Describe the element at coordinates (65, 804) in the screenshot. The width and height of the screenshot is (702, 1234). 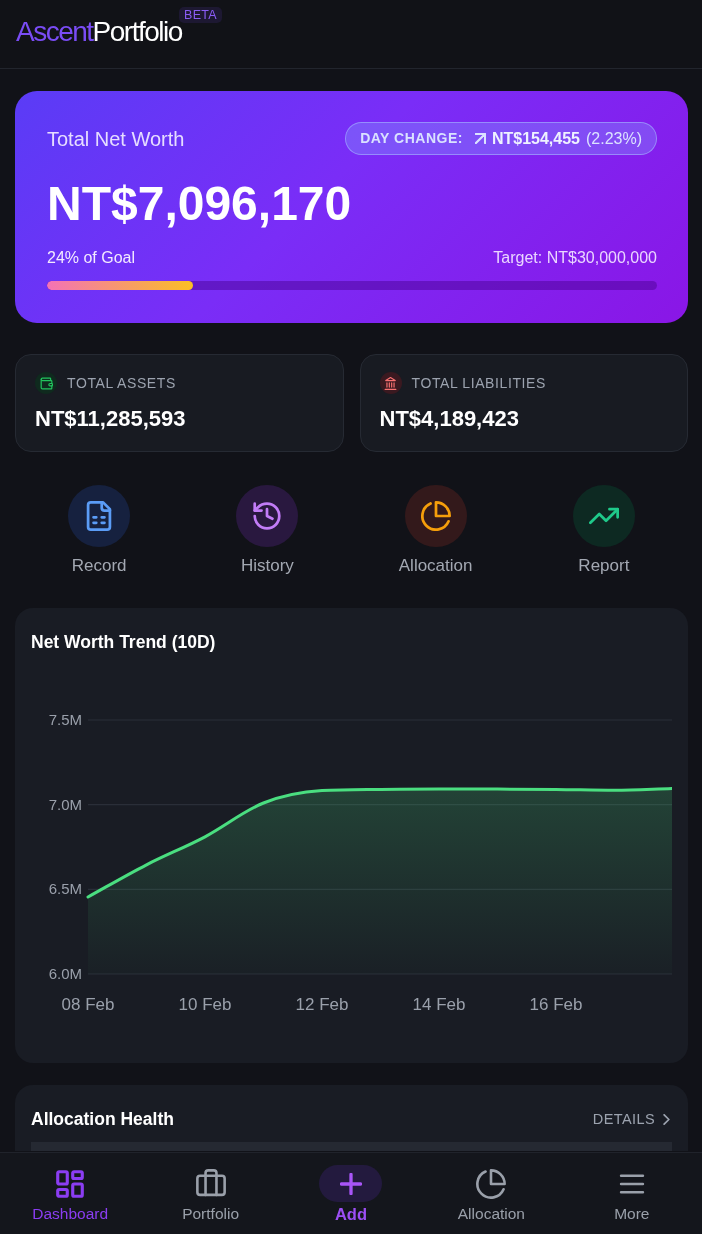
I see `y-axis-label: 7.0M` at that location.